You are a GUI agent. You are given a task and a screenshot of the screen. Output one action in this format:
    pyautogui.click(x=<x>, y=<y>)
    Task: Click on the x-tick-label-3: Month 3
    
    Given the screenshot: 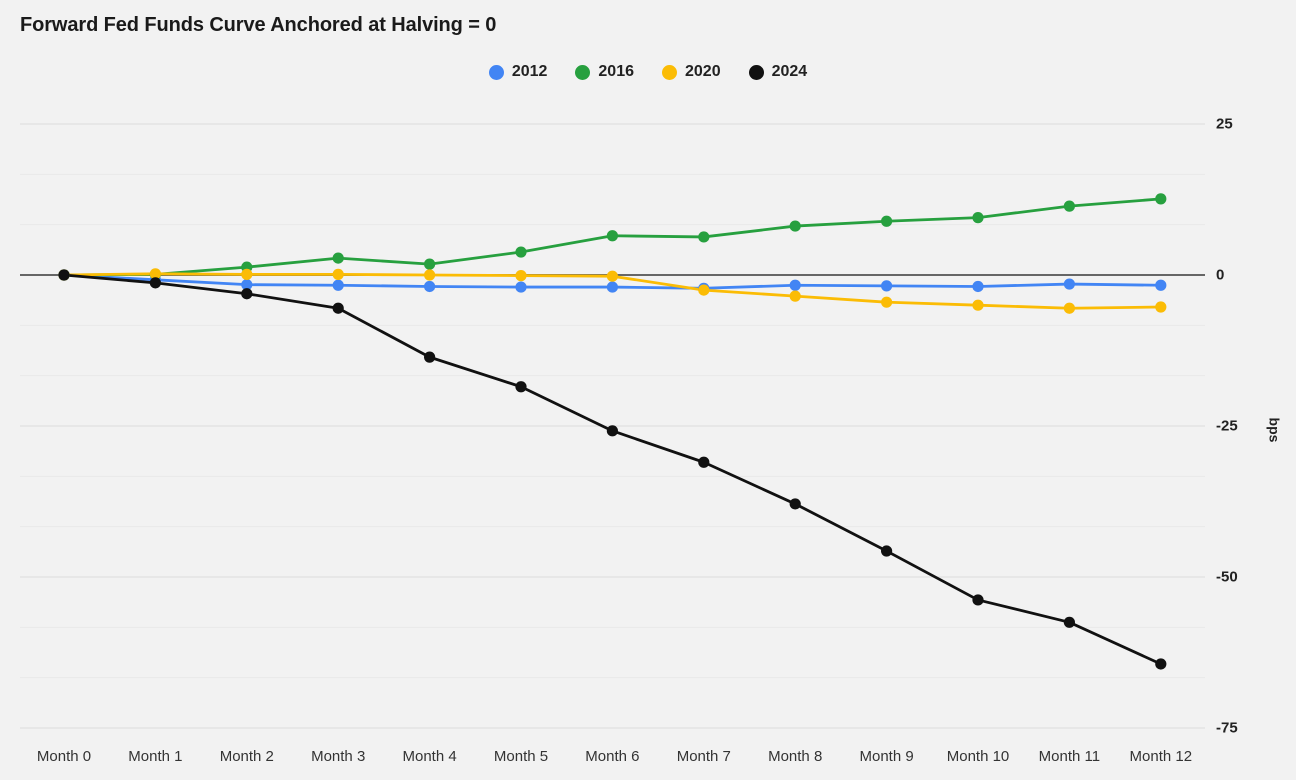 What is the action you would take?
    pyautogui.click(x=338, y=756)
    